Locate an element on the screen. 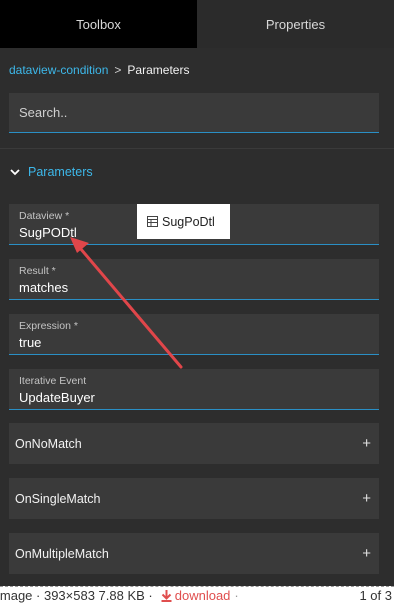  panel-tabs: Toolbox Properties is located at coordinates (197, 24).